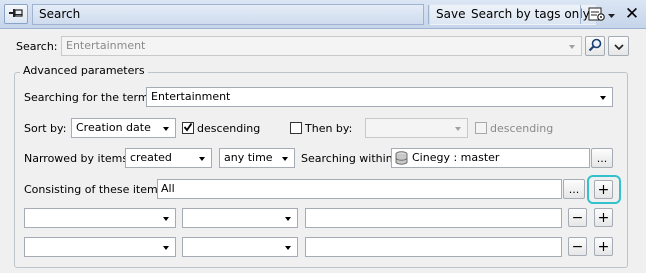 This screenshot has height=273, width=646. What do you see at coordinates (296, 128) in the screenshot?
I see `then-by-checkbox` at bounding box center [296, 128].